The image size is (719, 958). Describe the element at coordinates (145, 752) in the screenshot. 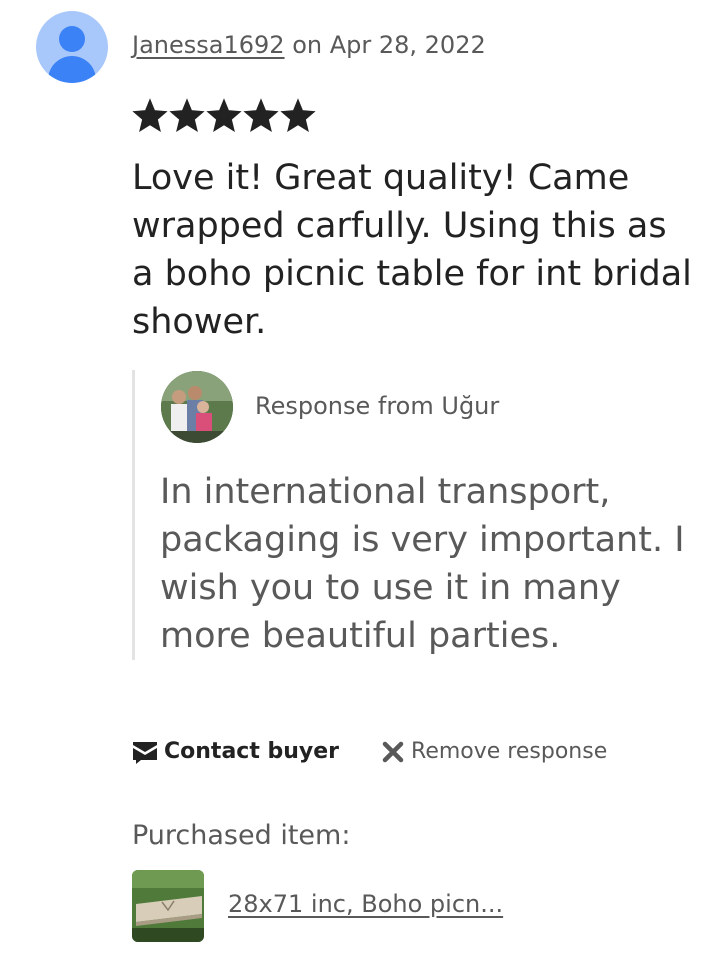

I see `envelope-icon` at that location.